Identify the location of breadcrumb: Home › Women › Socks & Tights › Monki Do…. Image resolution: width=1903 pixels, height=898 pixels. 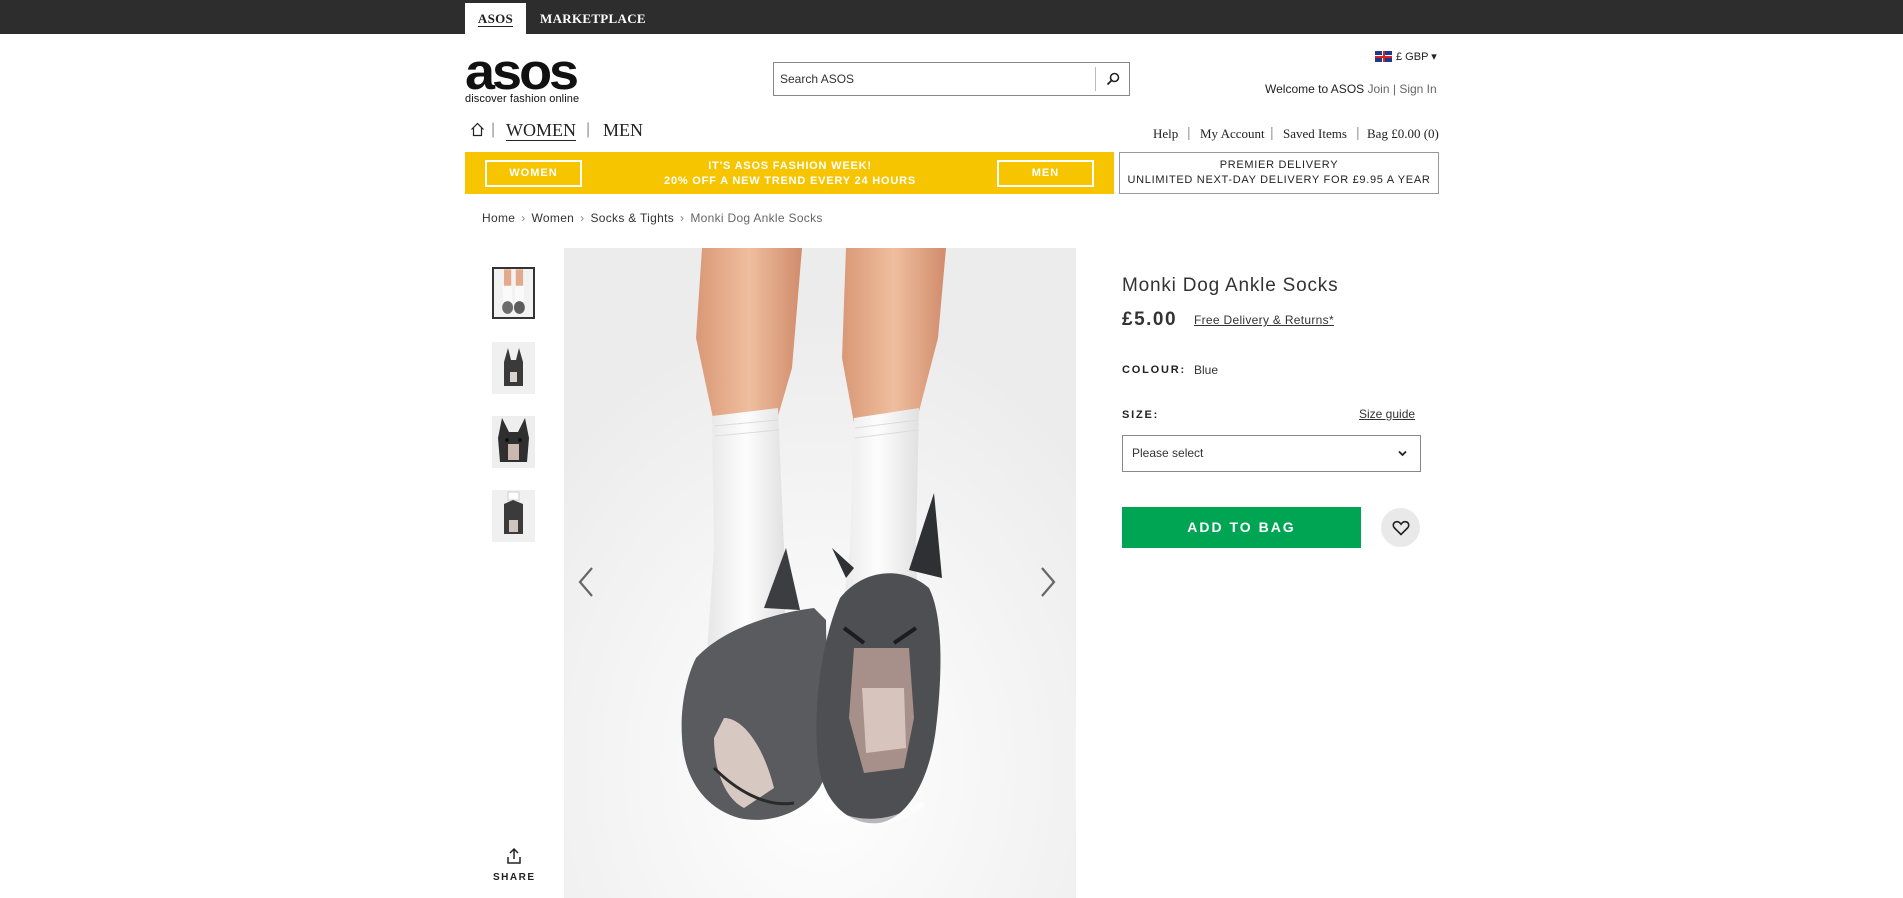
(652, 218).